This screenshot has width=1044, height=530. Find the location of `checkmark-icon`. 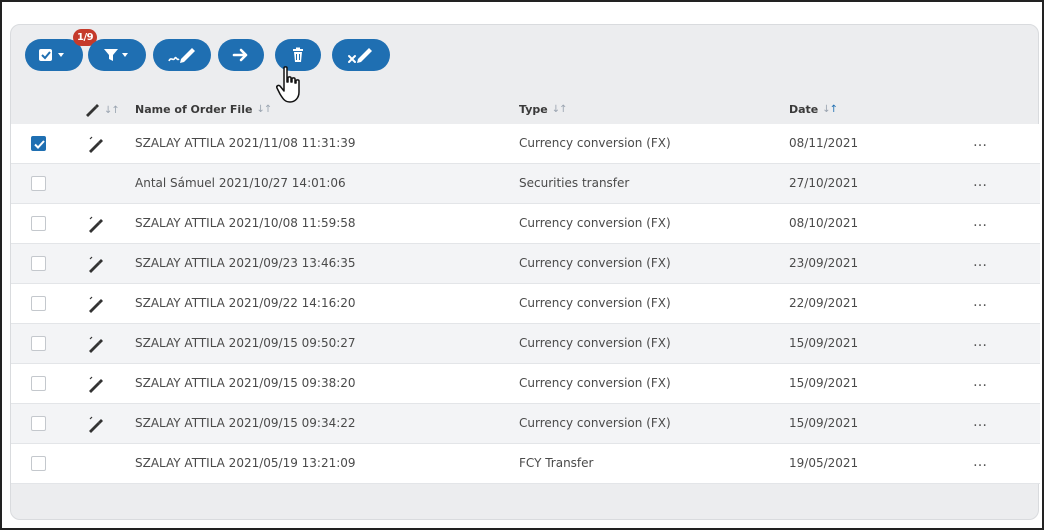

checkmark-icon is located at coordinates (39, 144).